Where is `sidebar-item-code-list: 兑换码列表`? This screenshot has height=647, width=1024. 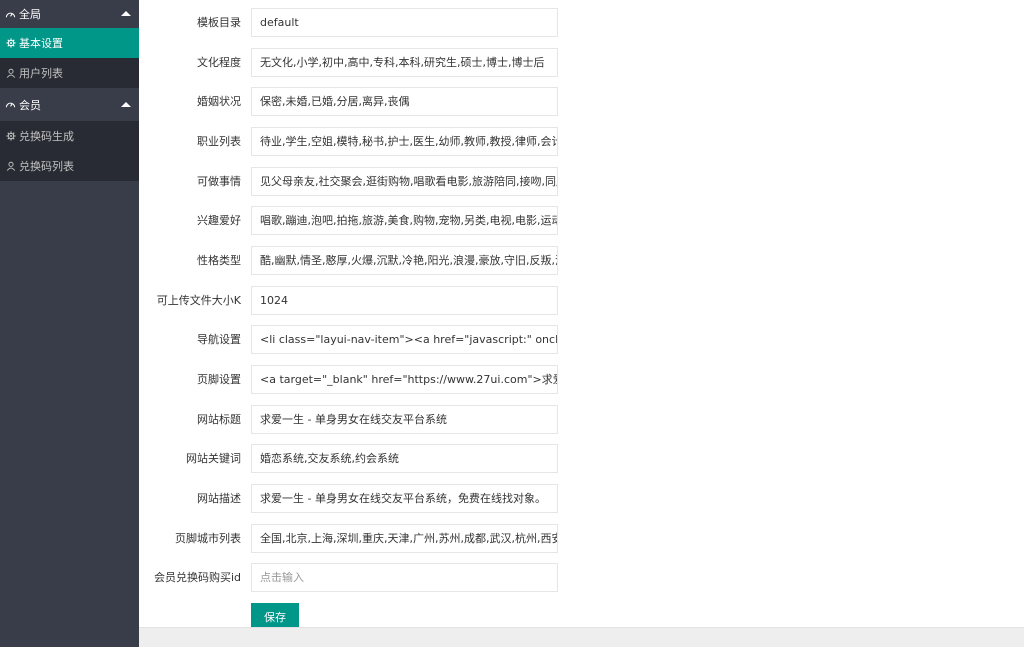 sidebar-item-code-list: 兑换码列表 is located at coordinates (69, 166).